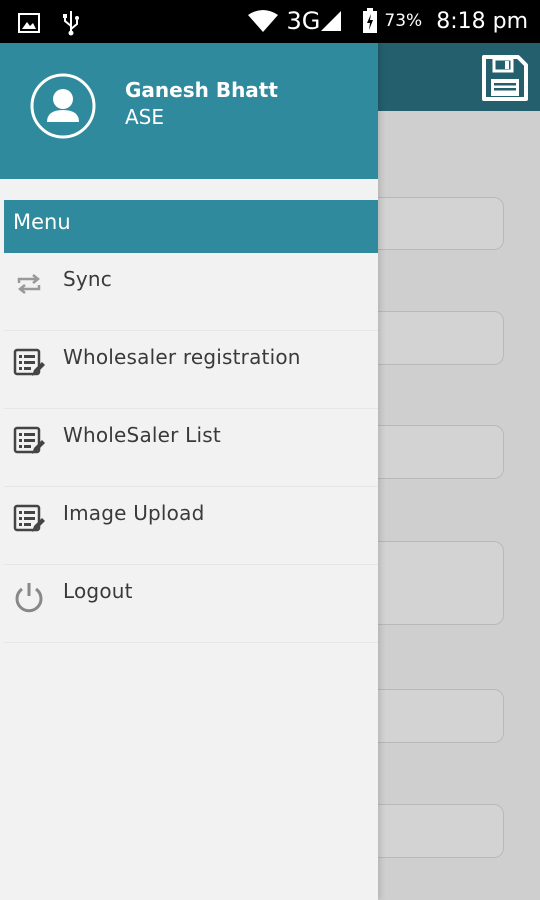 This screenshot has width=540, height=900. I want to click on status-bar: 3G 73% 8:18 pm, so click(270, 21).